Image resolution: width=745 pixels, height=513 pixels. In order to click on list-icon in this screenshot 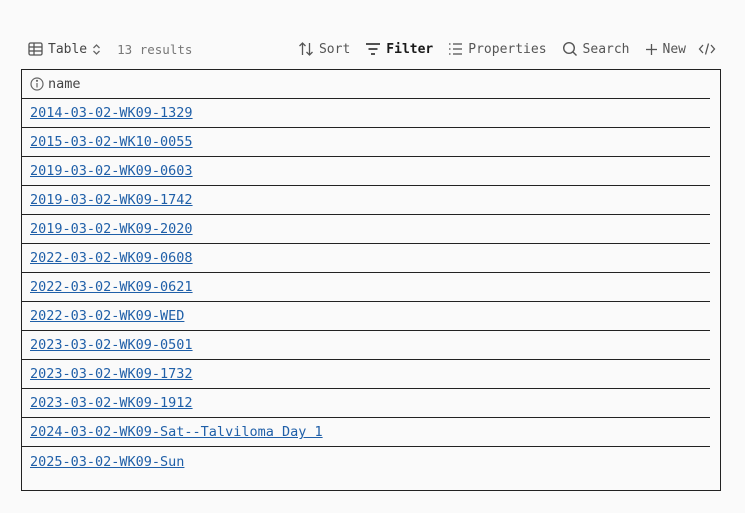, I will do `click(456, 49)`.